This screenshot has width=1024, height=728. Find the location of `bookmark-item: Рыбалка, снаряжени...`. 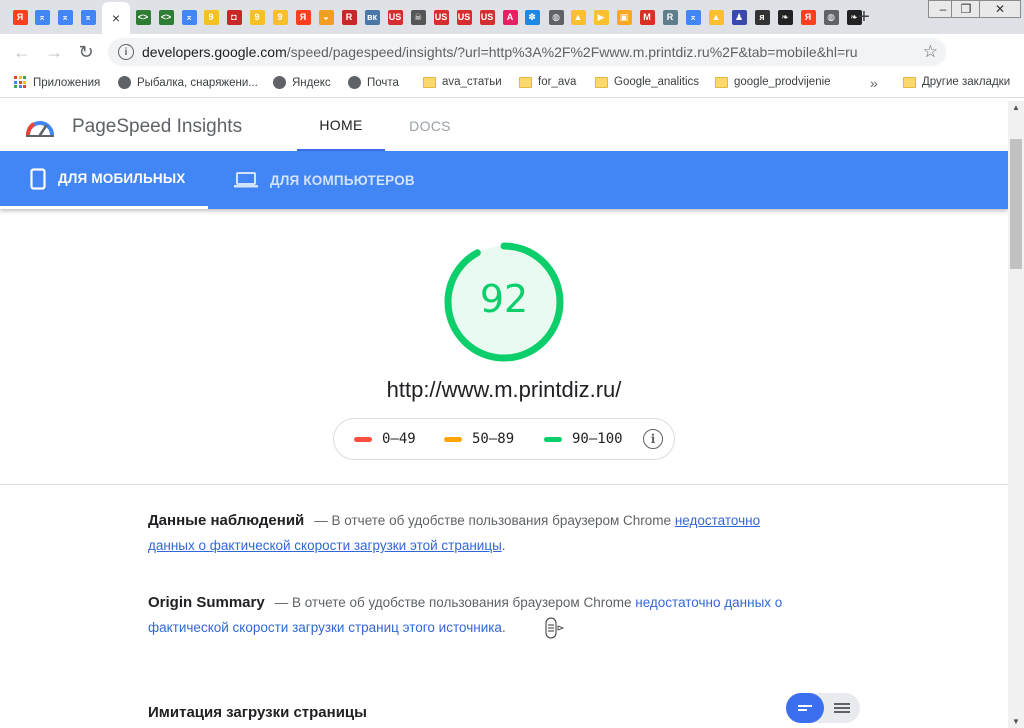

bookmark-item: Рыбалка, снаряжени... is located at coordinates (188, 82).